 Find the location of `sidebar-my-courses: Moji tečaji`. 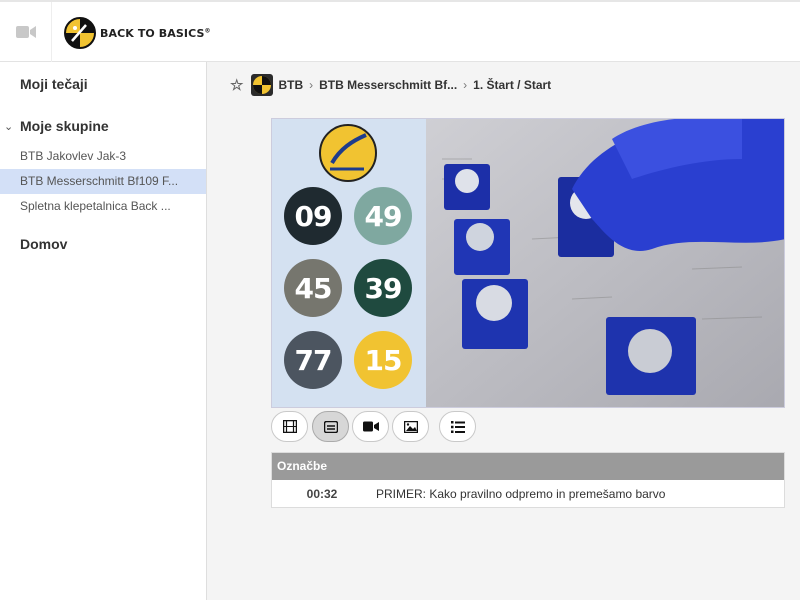

sidebar-my-courses: Moji tečaji is located at coordinates (54, 84).